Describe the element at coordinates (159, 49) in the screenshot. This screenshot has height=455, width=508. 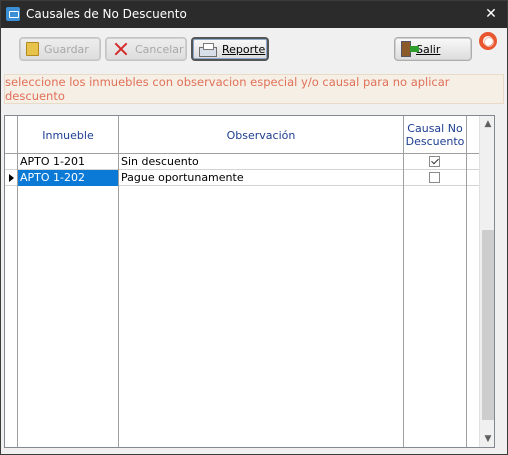
I see `cancel-label: Cancelar` at that location.